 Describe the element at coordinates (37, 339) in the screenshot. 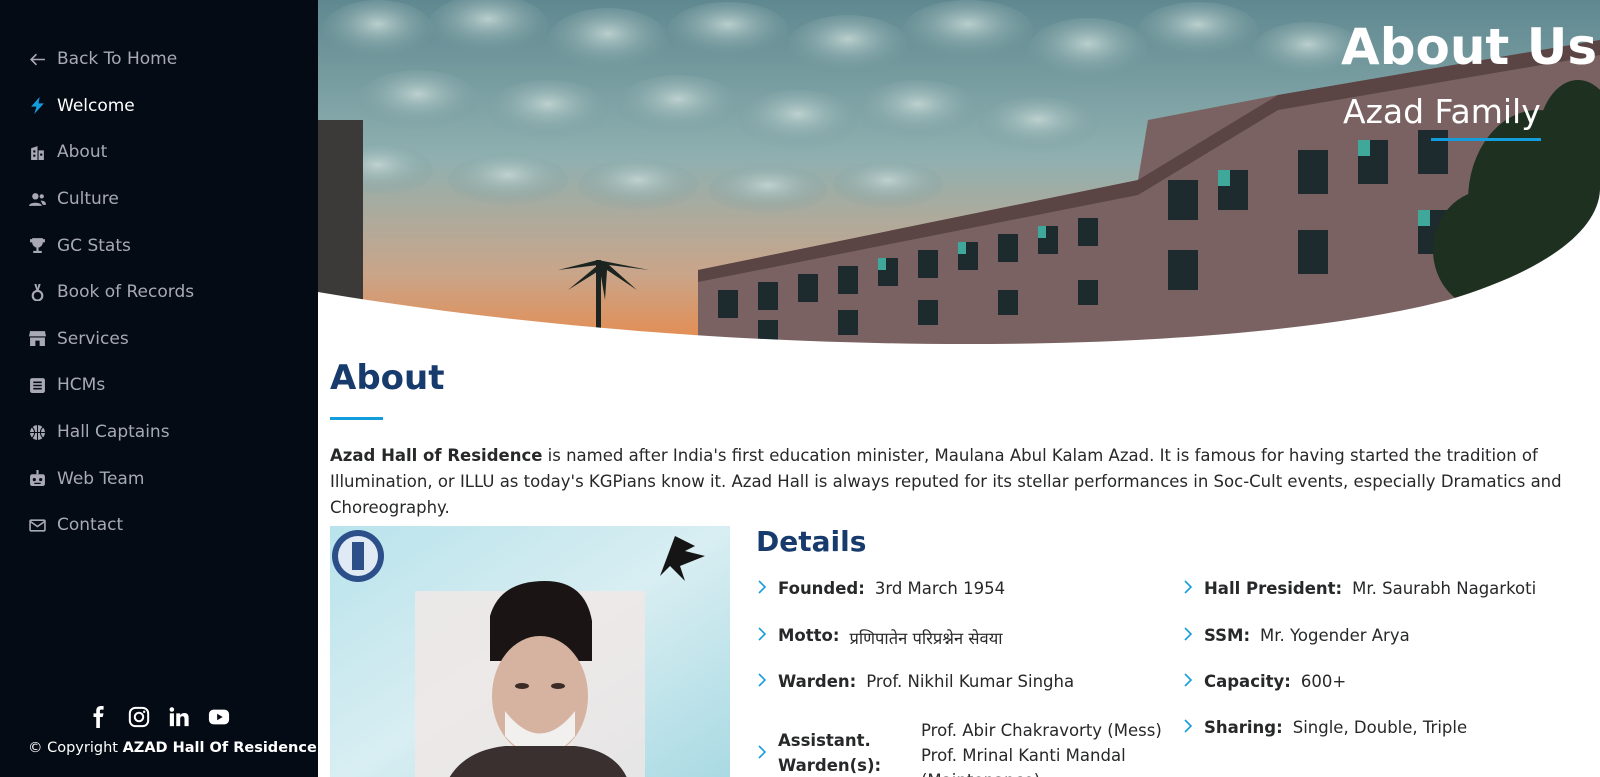

I see `shop-icon` at that location.